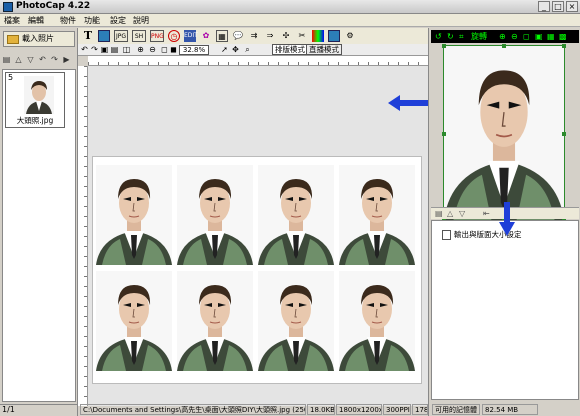 Image resolution: width=580 pixels, height=416 pixels. I want to click on color-tool-icon, so click(318, 36).